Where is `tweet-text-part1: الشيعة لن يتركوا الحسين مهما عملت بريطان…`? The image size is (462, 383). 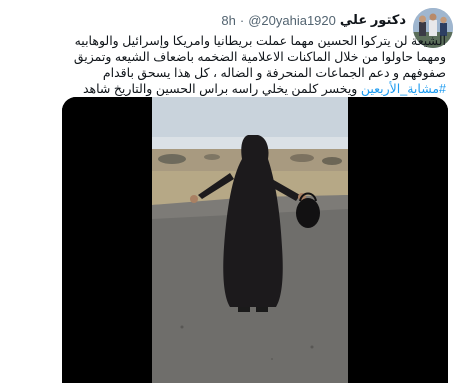
tweet-text-part1: الشيعة لن يتركوا الحسين مهما عملت بريطان… is located at coordinates (259, 57).